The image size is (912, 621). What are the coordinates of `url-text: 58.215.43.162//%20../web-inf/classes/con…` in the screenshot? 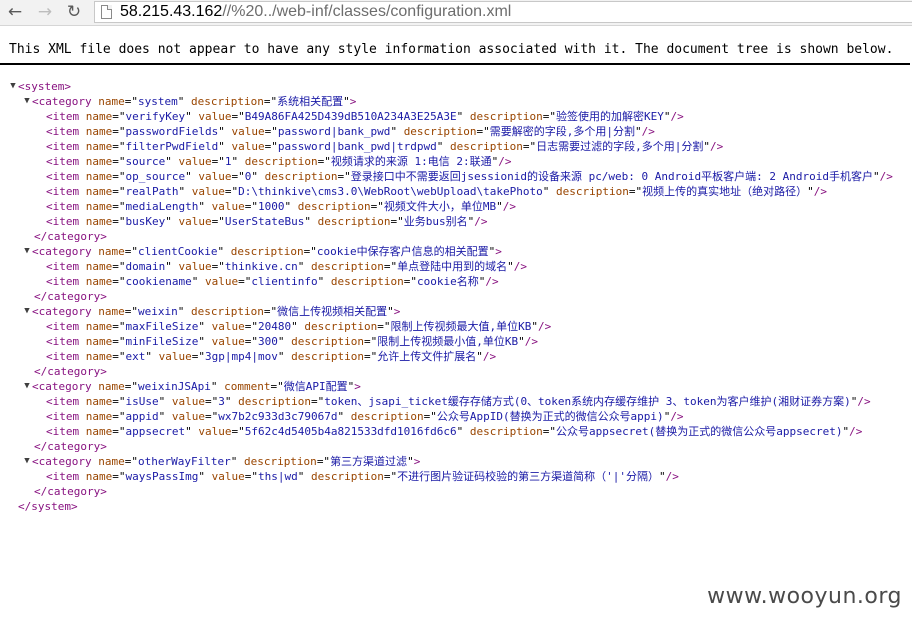 It's located at (315, 12).